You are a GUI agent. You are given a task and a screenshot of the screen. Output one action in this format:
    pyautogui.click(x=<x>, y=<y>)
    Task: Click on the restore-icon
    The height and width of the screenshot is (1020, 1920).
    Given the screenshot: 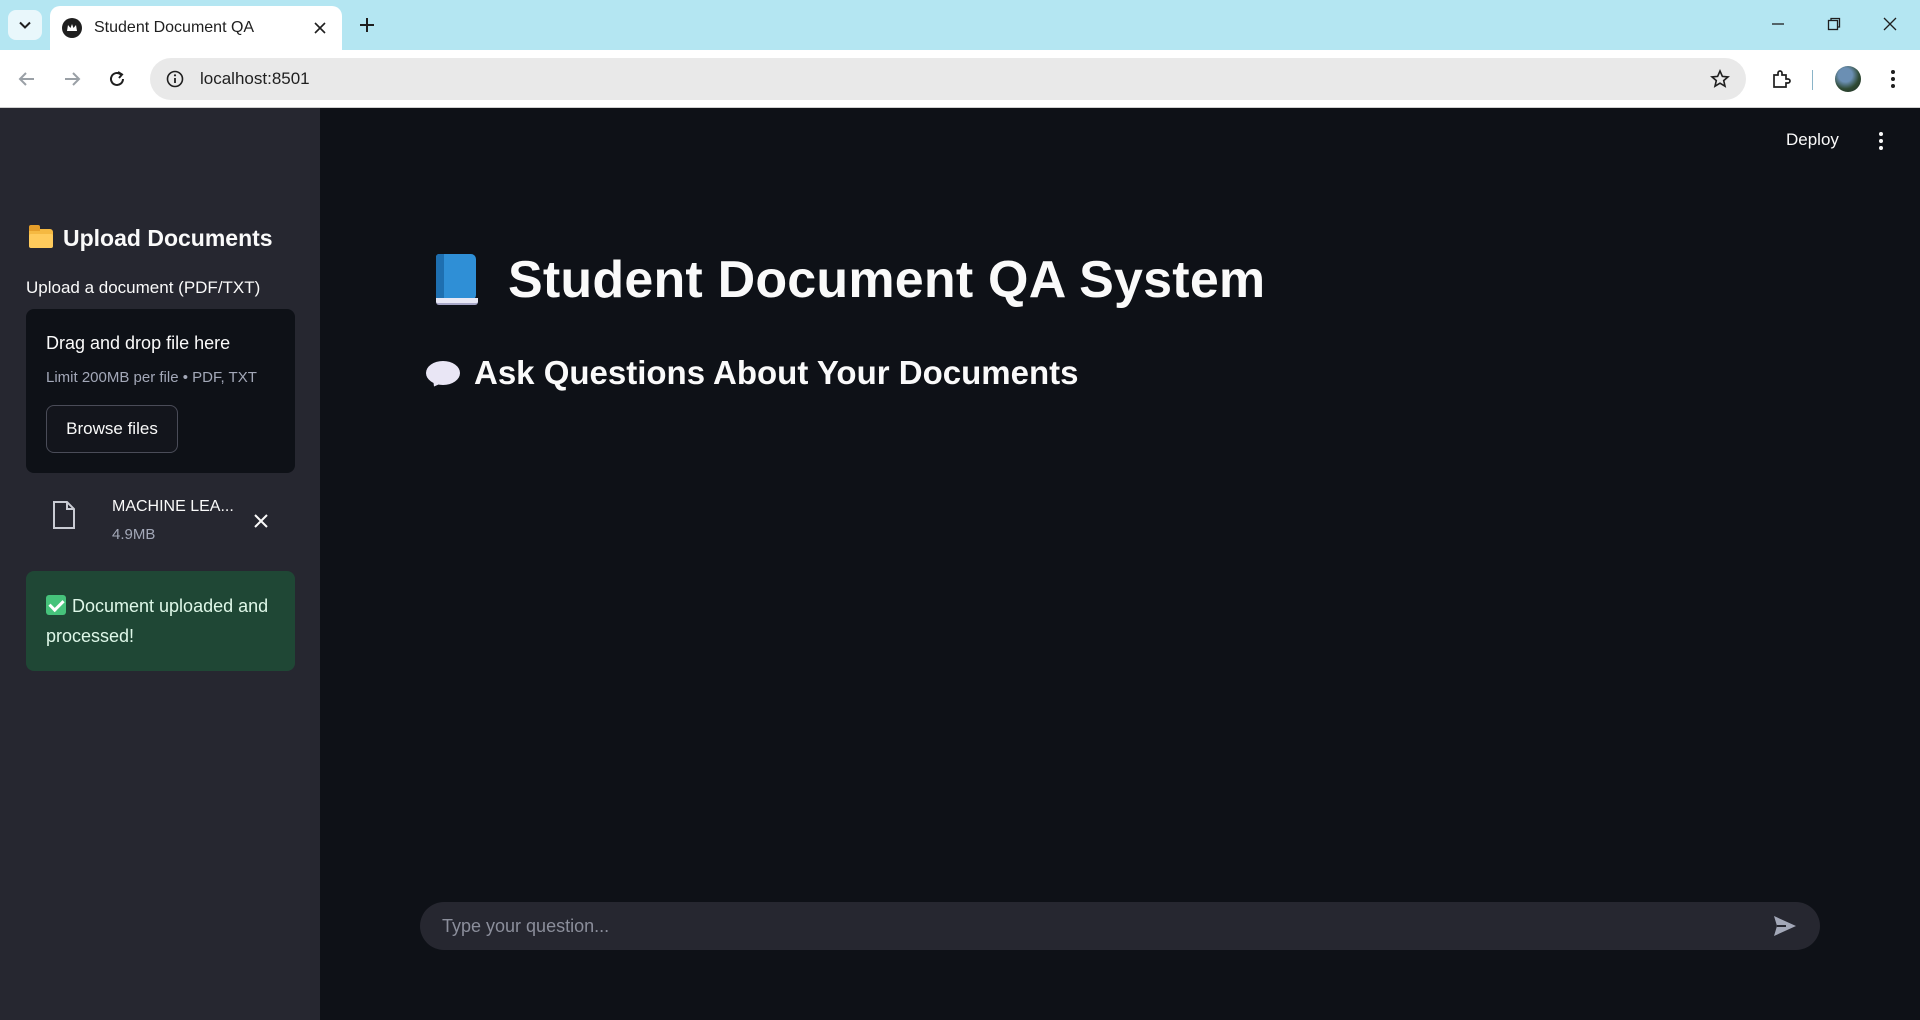 What is the action you would take?
    pyautogui.click(x=1834, y=24)
    